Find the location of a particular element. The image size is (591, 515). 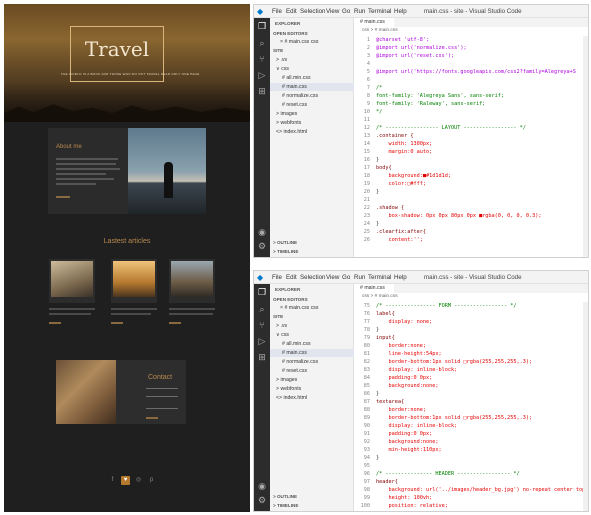

search-icon: ⌕ is located at coordinates (262, 309).